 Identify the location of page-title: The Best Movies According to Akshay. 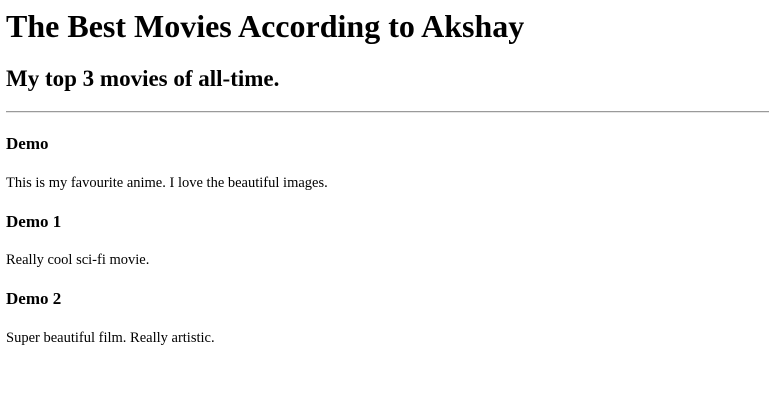
(265, 26).